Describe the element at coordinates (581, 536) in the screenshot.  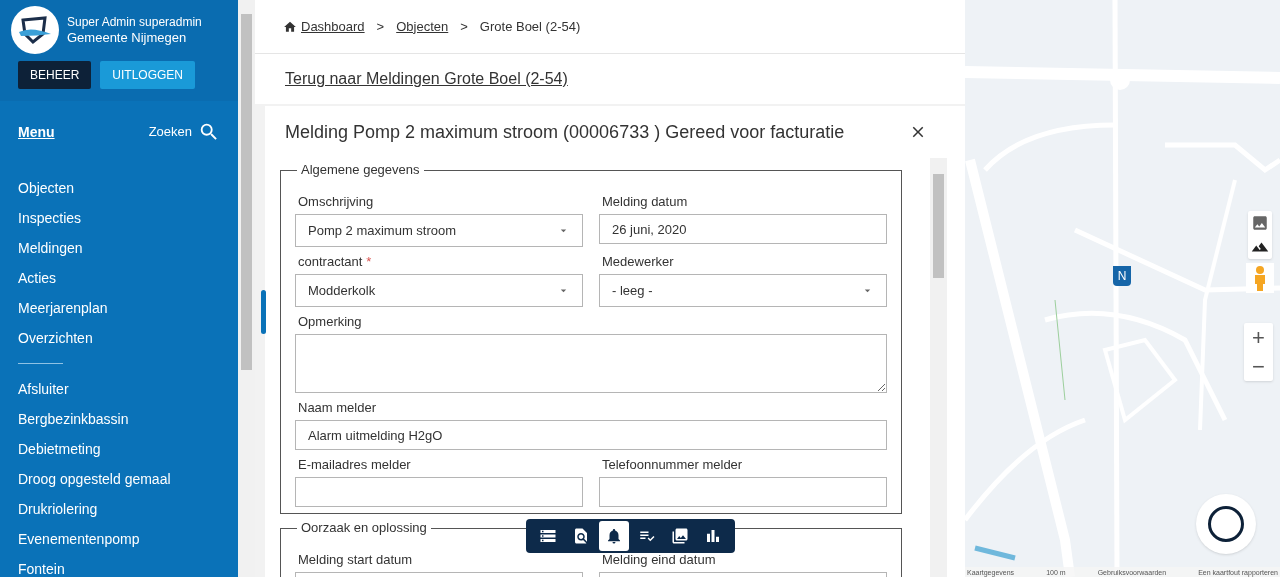
I see `document-search-icon` at that location.